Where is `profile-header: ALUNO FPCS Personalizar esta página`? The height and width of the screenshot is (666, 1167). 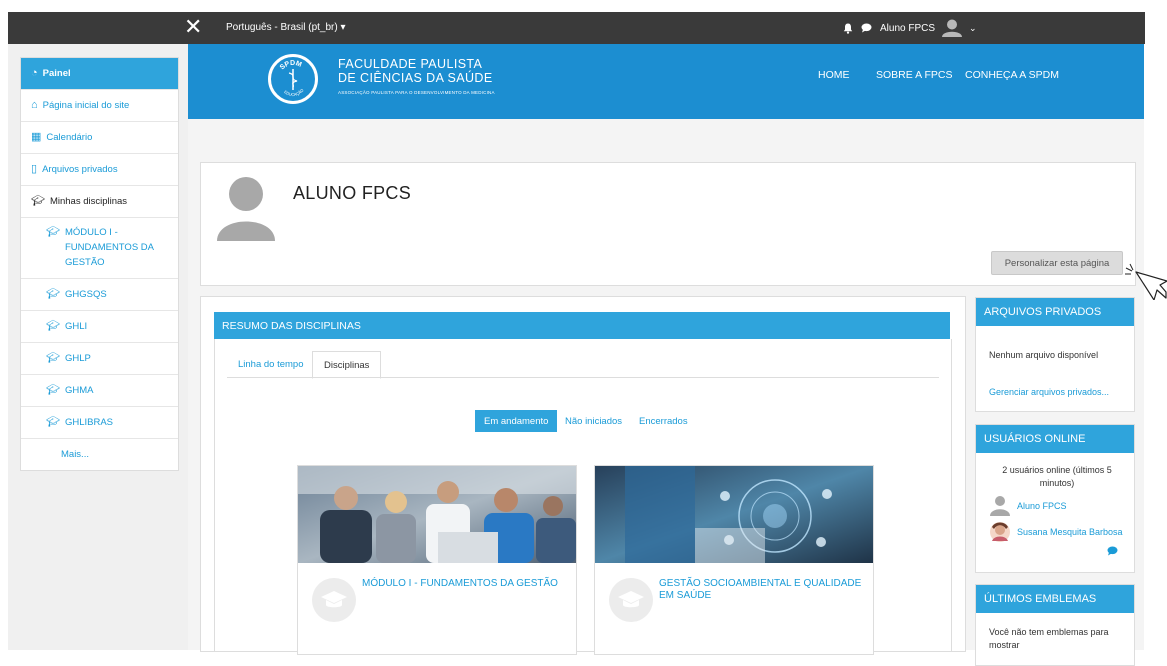 profile-header: ALUNO FPCS Personalizar esta página is located at coordinates (668, 224).